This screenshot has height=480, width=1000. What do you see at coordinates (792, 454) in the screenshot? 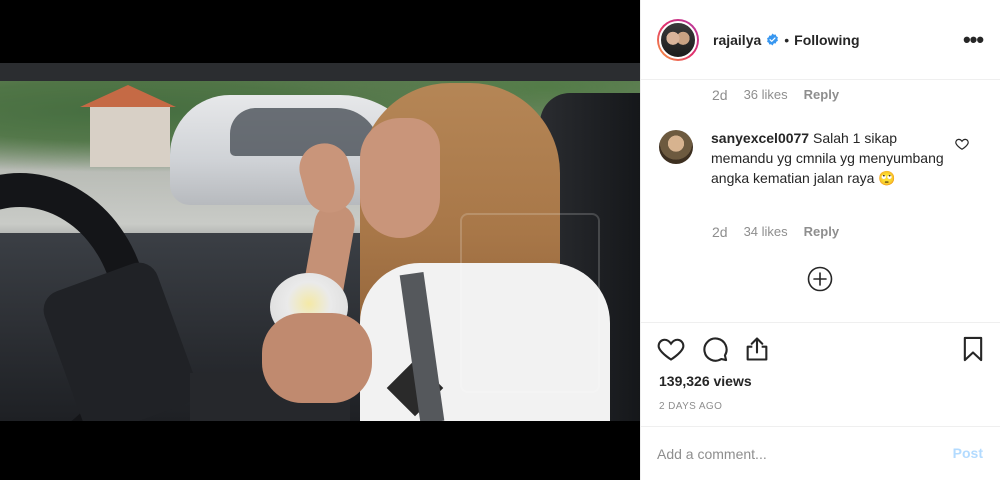
I see `add-comment-input` at bounding box center [792, 454].